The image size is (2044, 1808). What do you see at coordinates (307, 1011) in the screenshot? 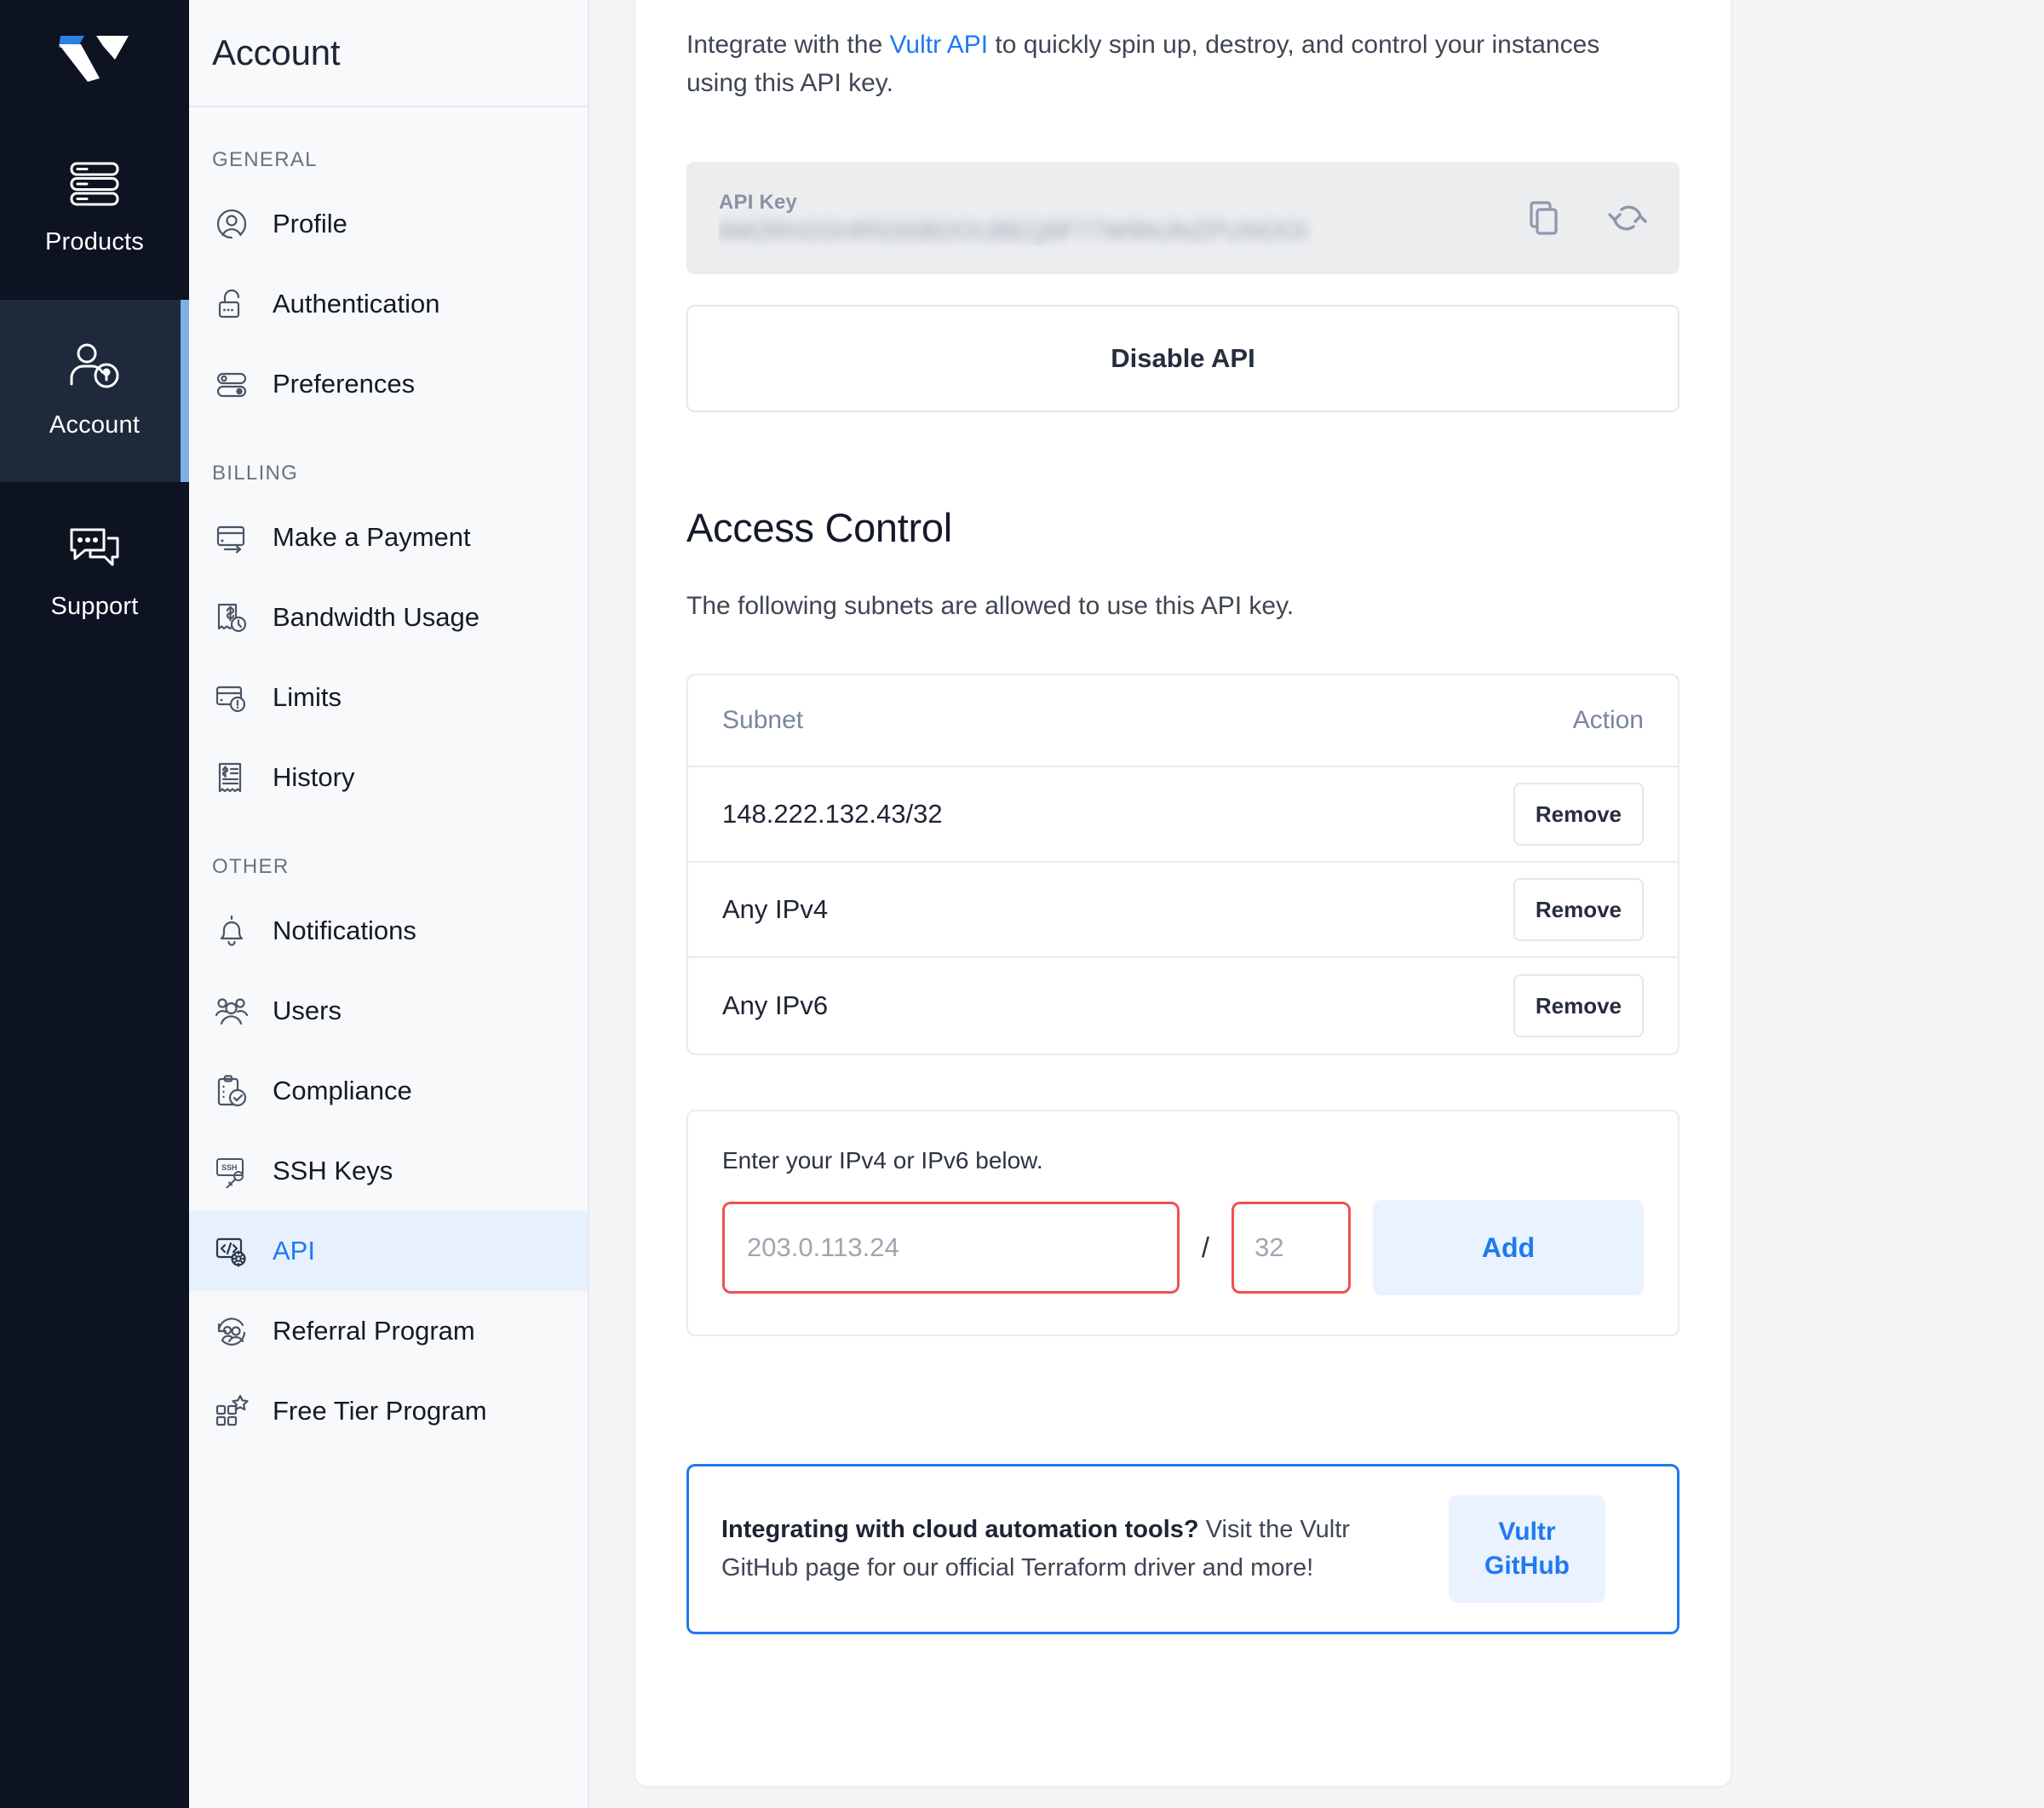
I see `sidebar-label-users: Users` at bounding box center [307, 1011].